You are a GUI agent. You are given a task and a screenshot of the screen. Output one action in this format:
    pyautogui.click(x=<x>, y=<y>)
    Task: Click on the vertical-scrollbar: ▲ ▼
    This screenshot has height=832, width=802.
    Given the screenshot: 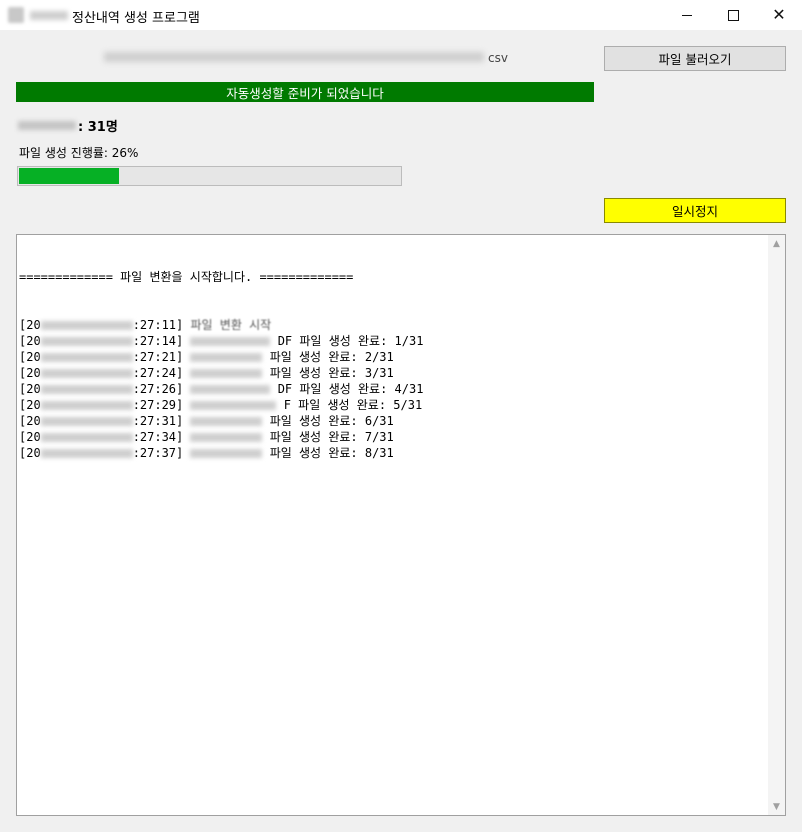 What is the action you would take?
    pyautogui.click(x=776, y=525)
    